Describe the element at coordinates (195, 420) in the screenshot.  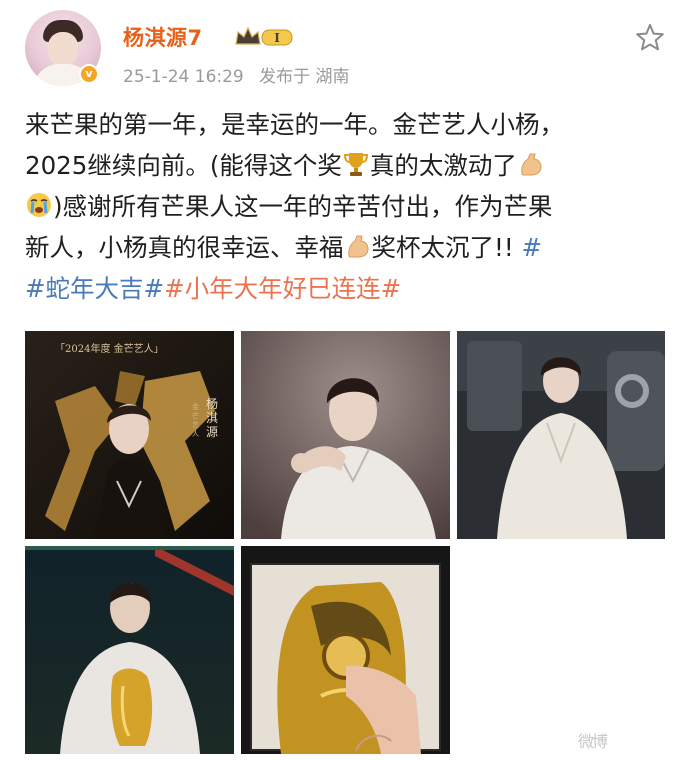
I see `poster-subtitle: 金芒艺人` at that location.